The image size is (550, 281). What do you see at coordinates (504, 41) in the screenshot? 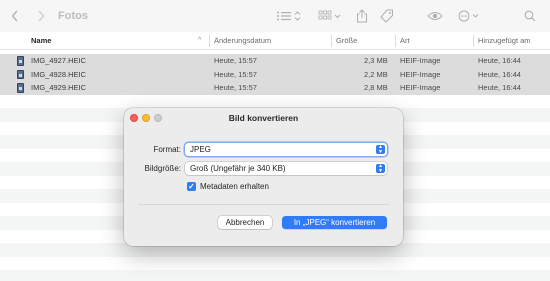
I see `column-added: Hinzugefügt am` at bounding box center [504, 41].